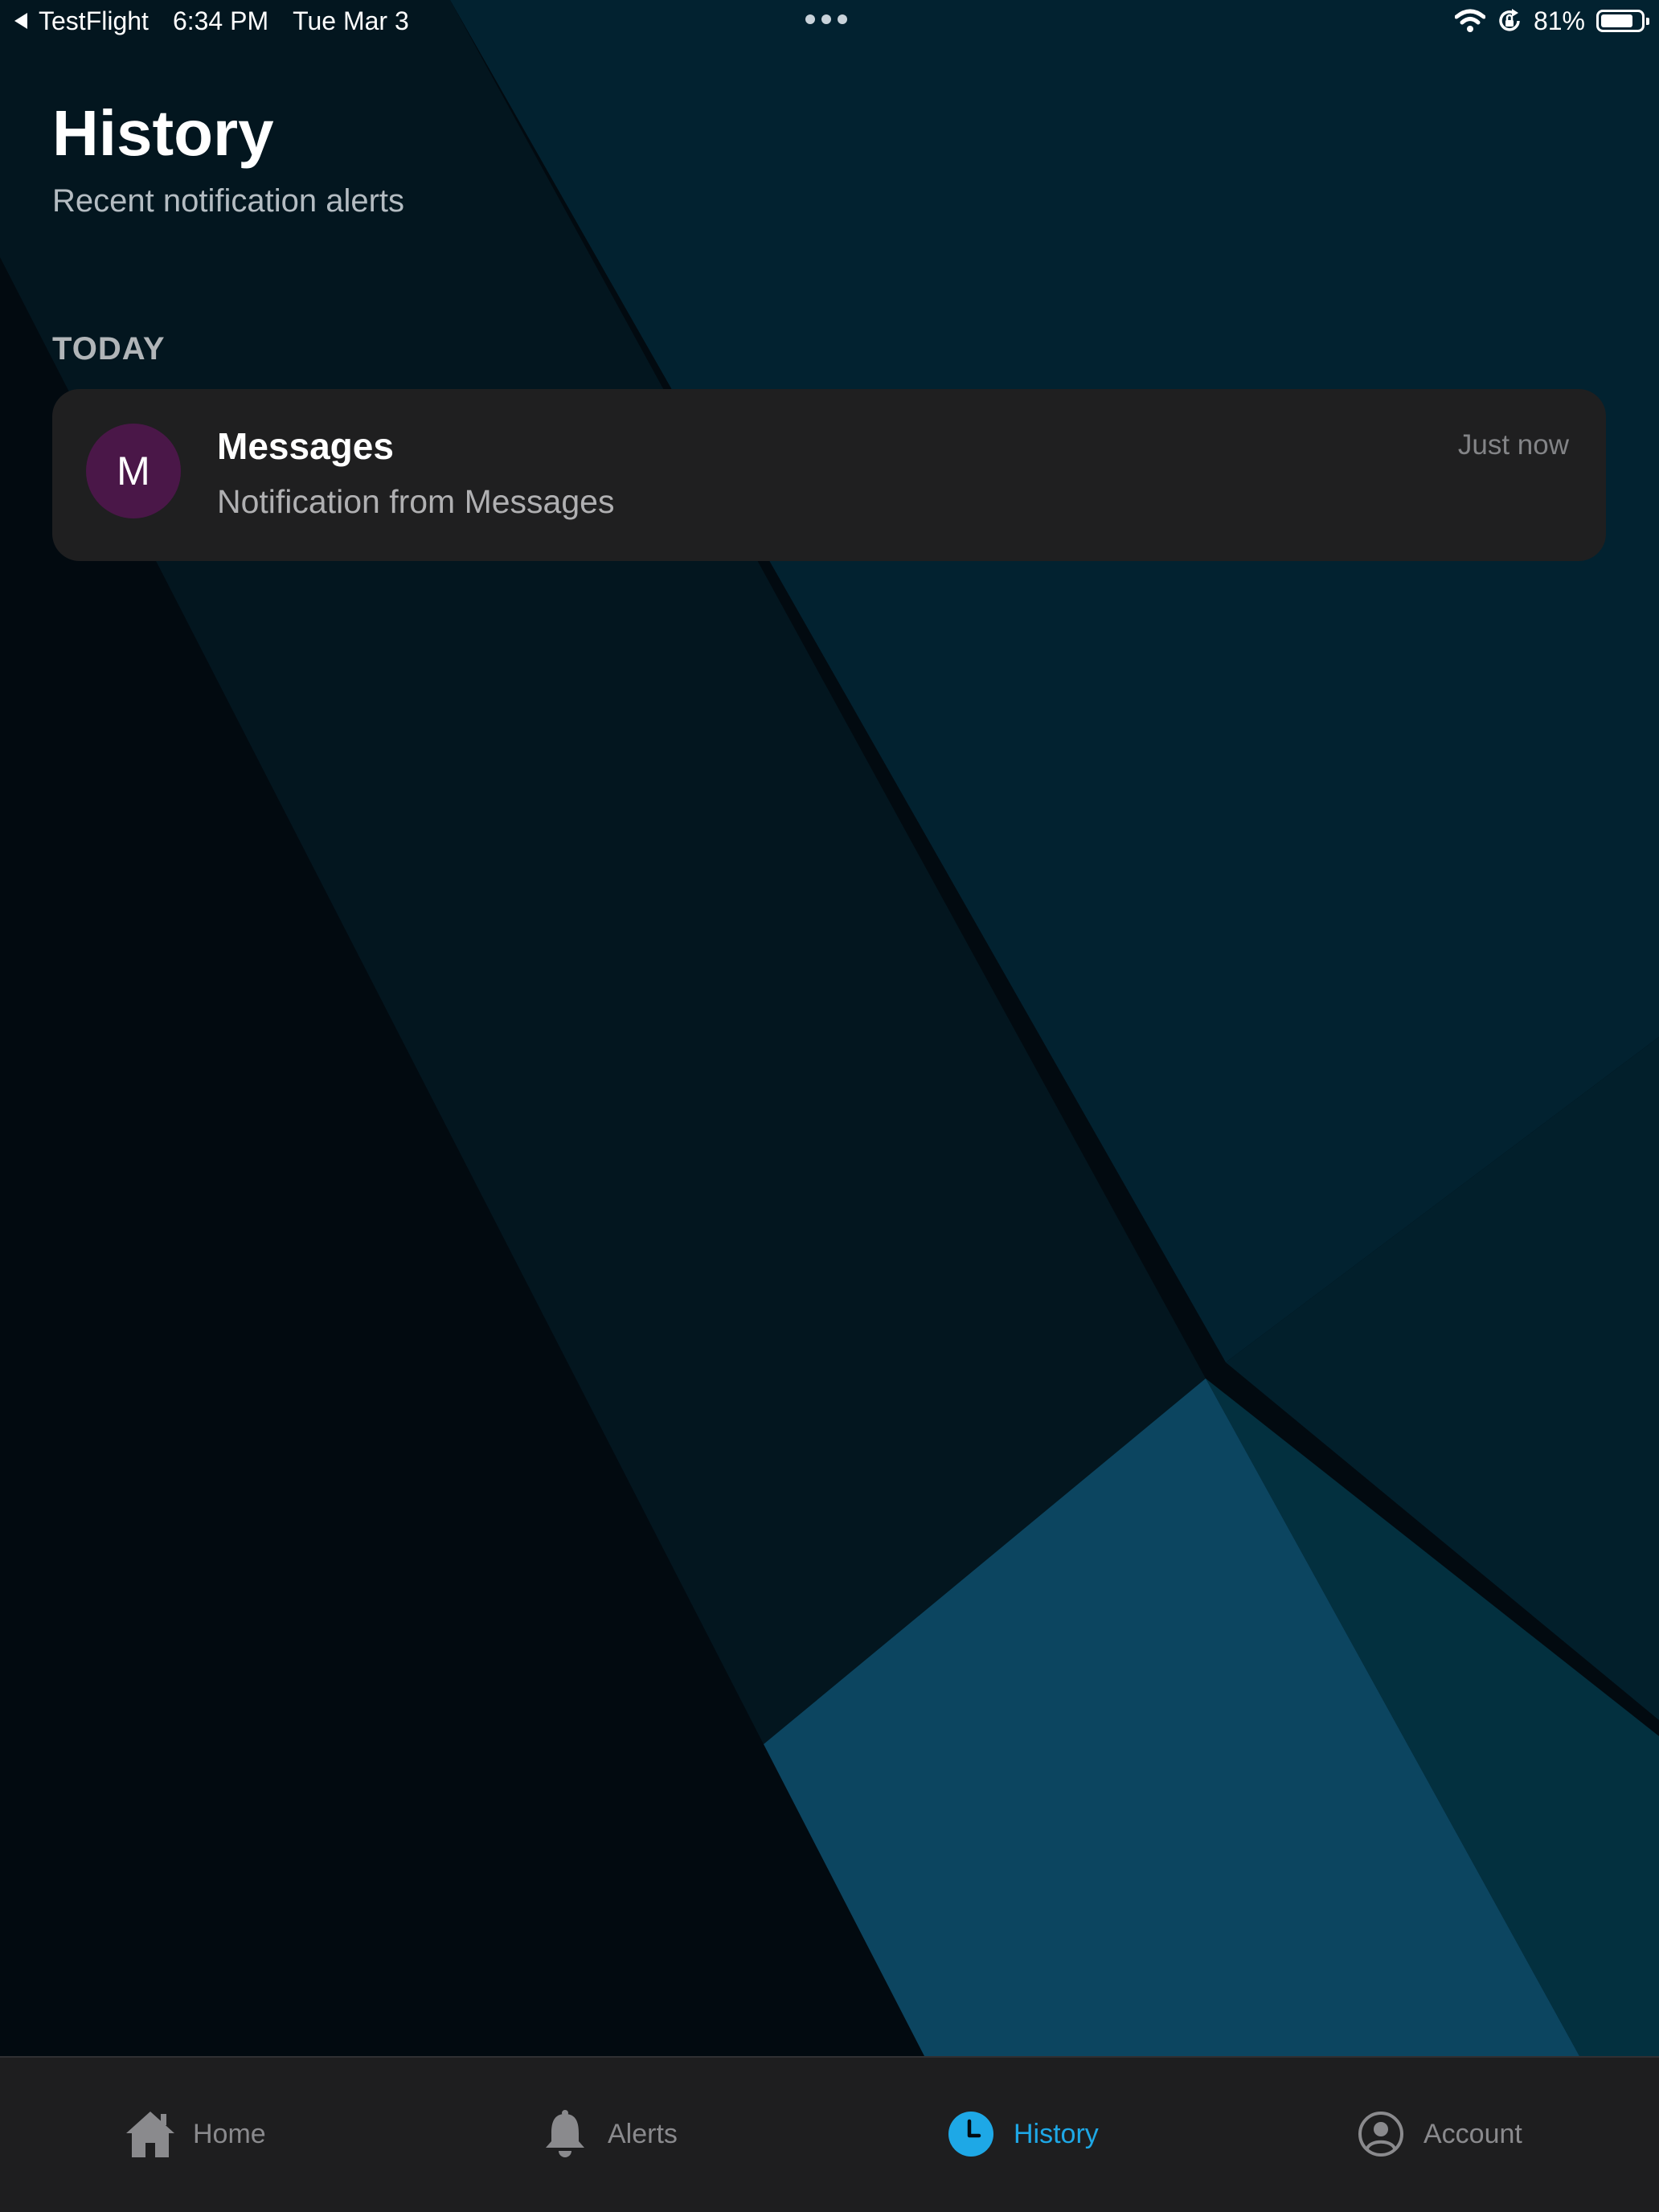 The image size is (1659, 2212). I want to click on tab-home: Home, so click(195, 2134).